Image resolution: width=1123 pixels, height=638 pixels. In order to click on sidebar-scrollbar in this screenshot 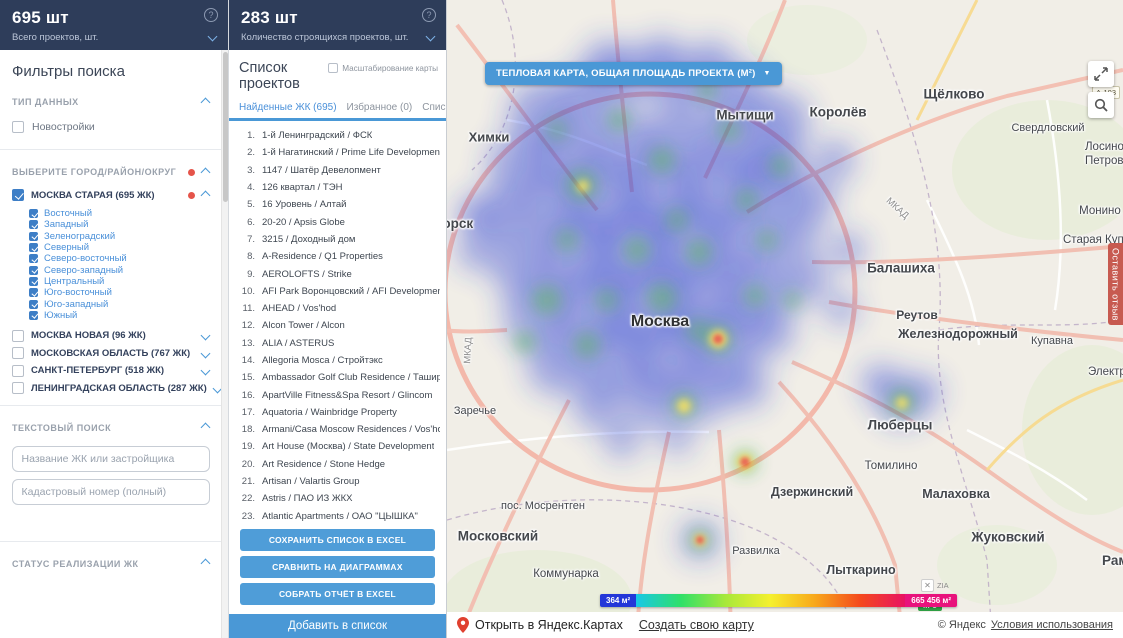, I will do `click(224, 344)`.